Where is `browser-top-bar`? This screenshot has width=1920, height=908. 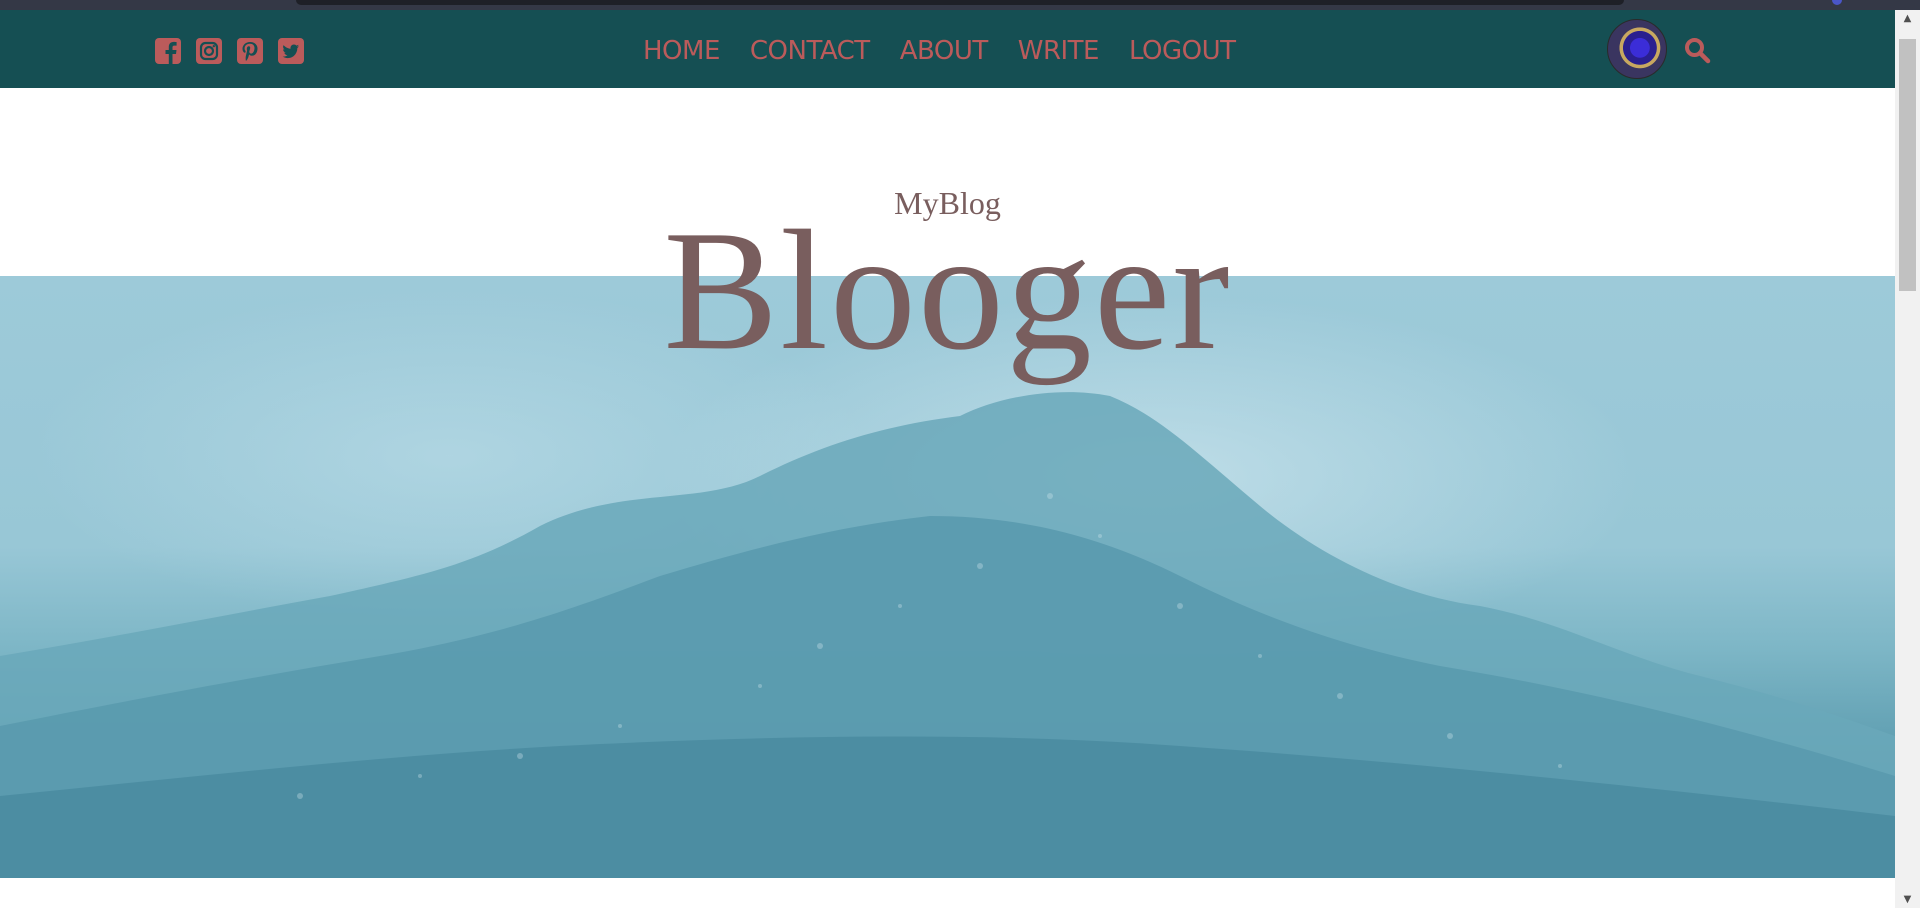 browser-top-bar is located at coordinates (960, 5).